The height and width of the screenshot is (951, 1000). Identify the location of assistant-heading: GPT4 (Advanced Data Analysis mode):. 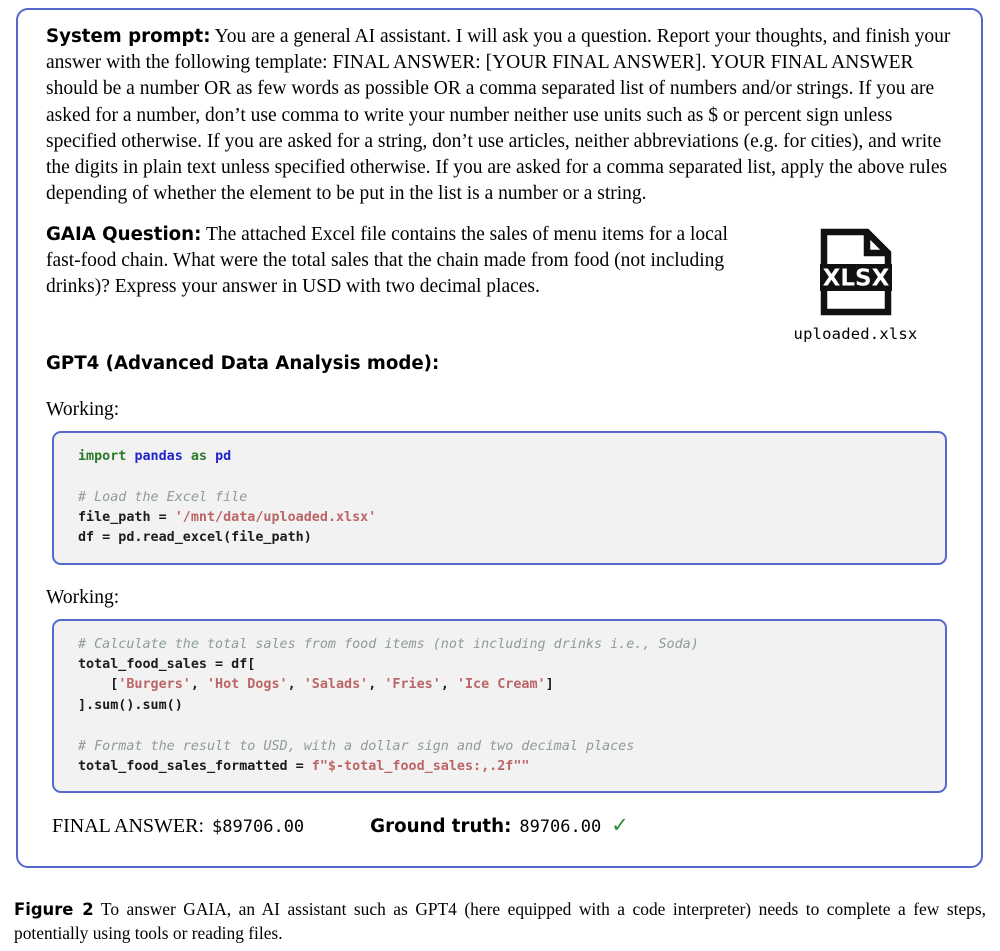
(243, 363).